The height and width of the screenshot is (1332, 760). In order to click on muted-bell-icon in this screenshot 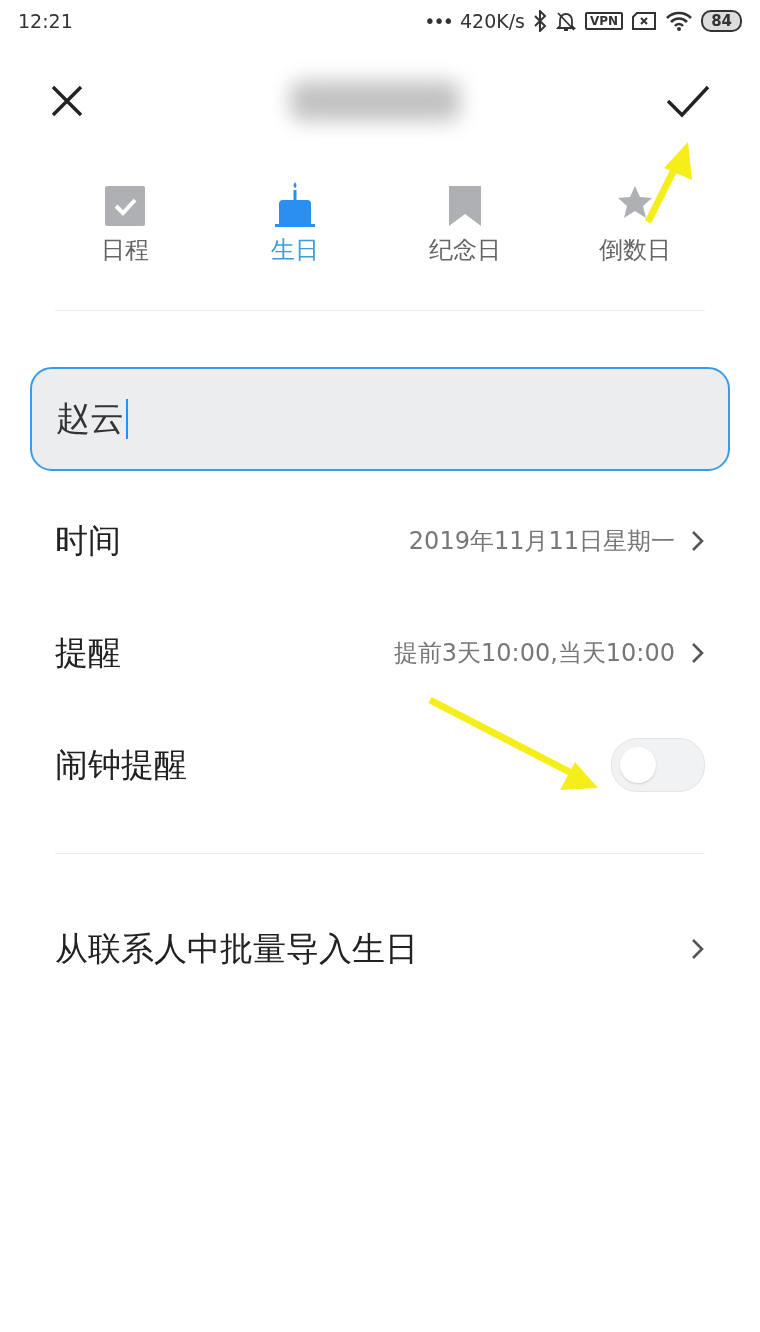, I will do `click(566, 21)`.